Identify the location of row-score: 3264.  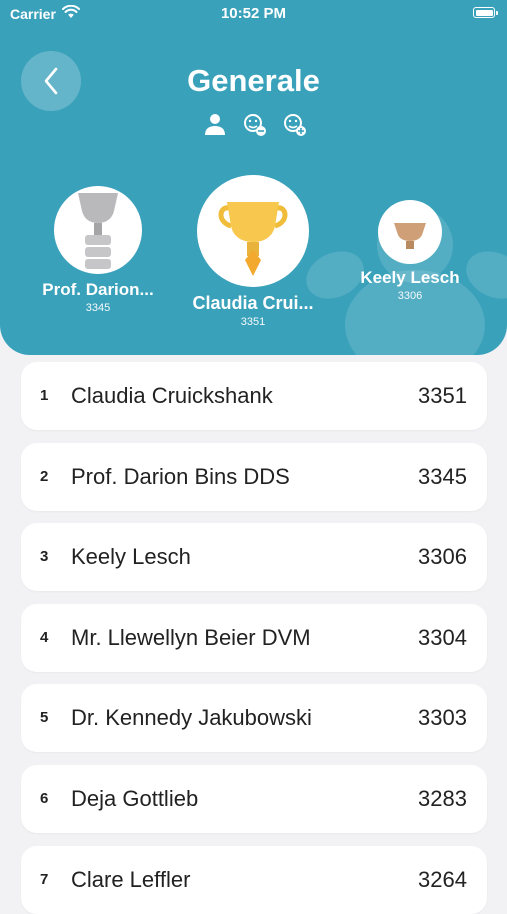
(442, 879).